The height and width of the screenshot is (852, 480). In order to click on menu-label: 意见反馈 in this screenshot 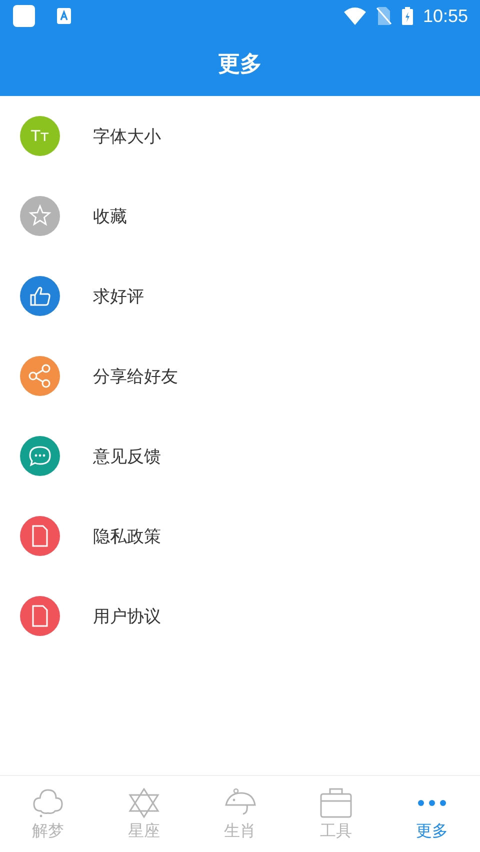, I will do `click(127, 457)`.